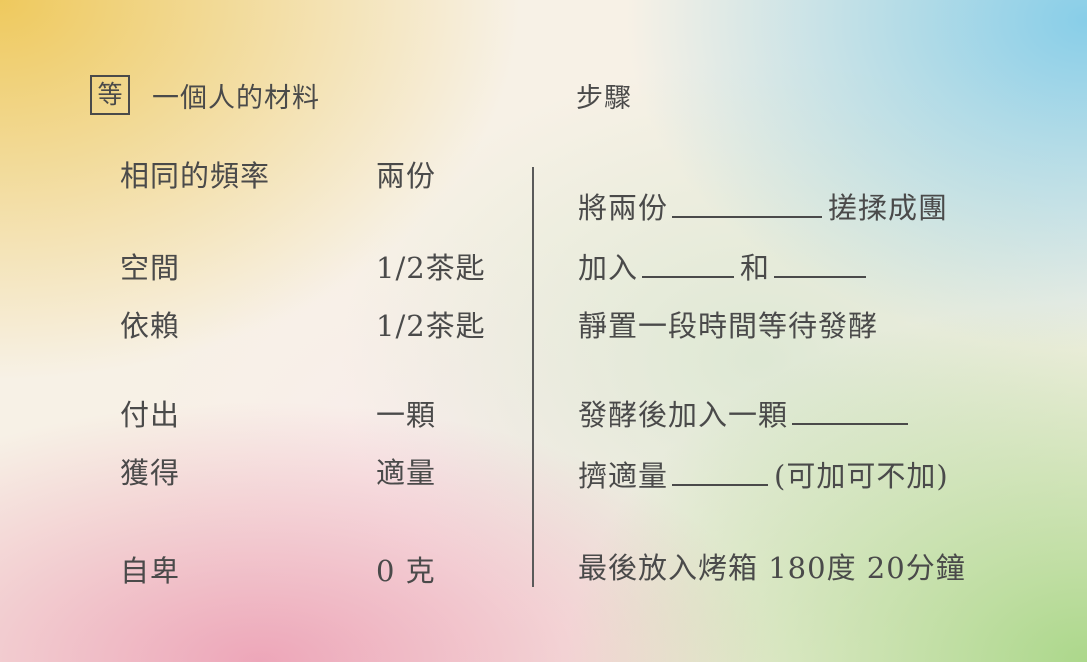 The height and width of the screenshot is (662, 1087). What do you see at coordinates (533, 377) in the screenshot?
I see `column-divider` at bounding box center [533, 377].